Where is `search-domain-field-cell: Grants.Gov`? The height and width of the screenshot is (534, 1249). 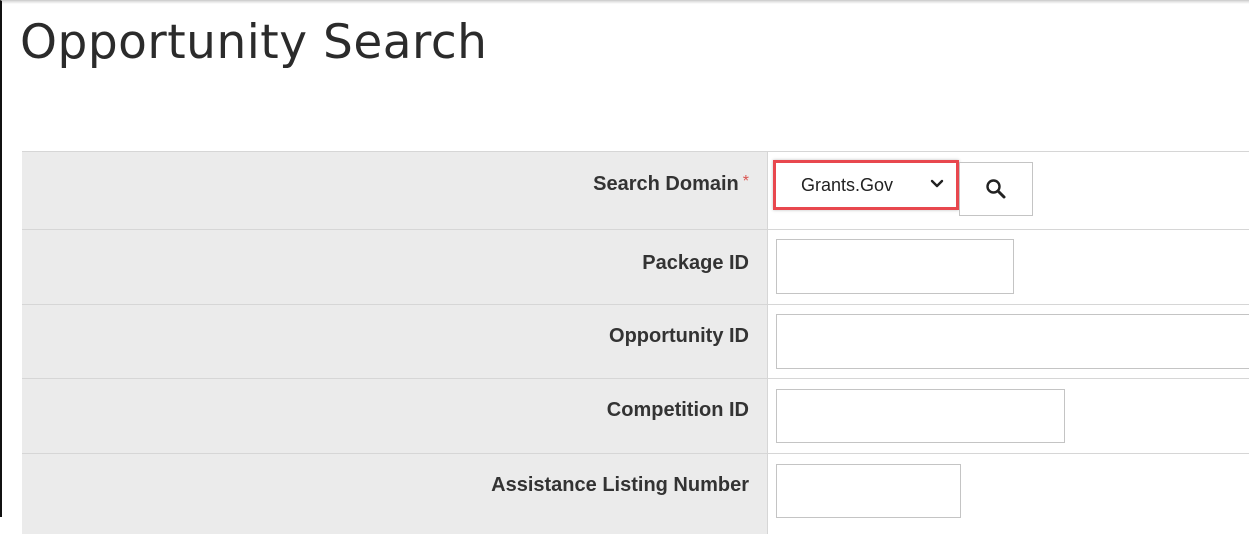 search-domain-field-cell: Grants.Gov is located at coordinates (1008, 190).